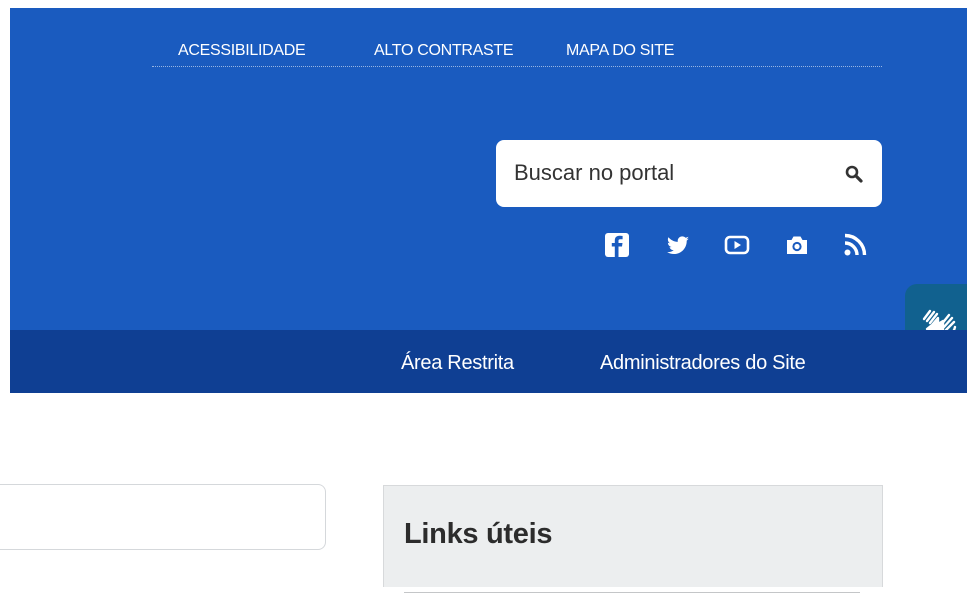  Describe the element at coordinates (478, 534) in the screenshot. I see `links-panel-title: Links úteis` at that location.